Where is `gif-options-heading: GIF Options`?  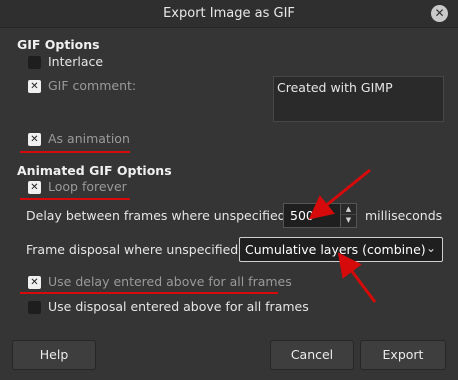
gif-options-heading: GIF Options is located at coordinates (58, 44).